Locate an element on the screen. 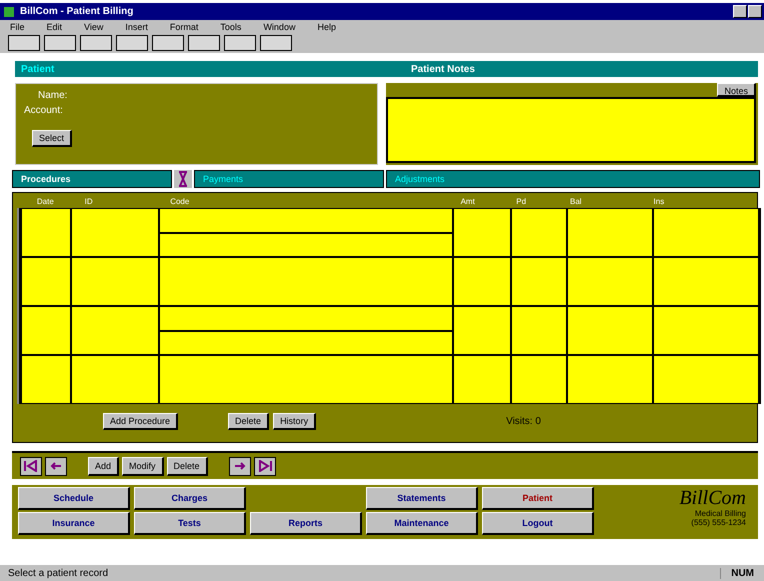 The height and width of the screenshot is (581, 764). status-text: Select a patient record is located at coordinates (58, 573).